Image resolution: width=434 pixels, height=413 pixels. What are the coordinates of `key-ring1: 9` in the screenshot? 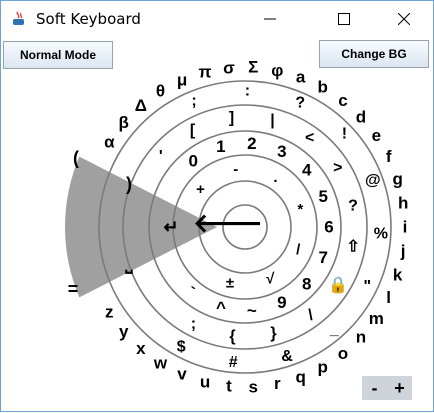 It's located at (281, 302).